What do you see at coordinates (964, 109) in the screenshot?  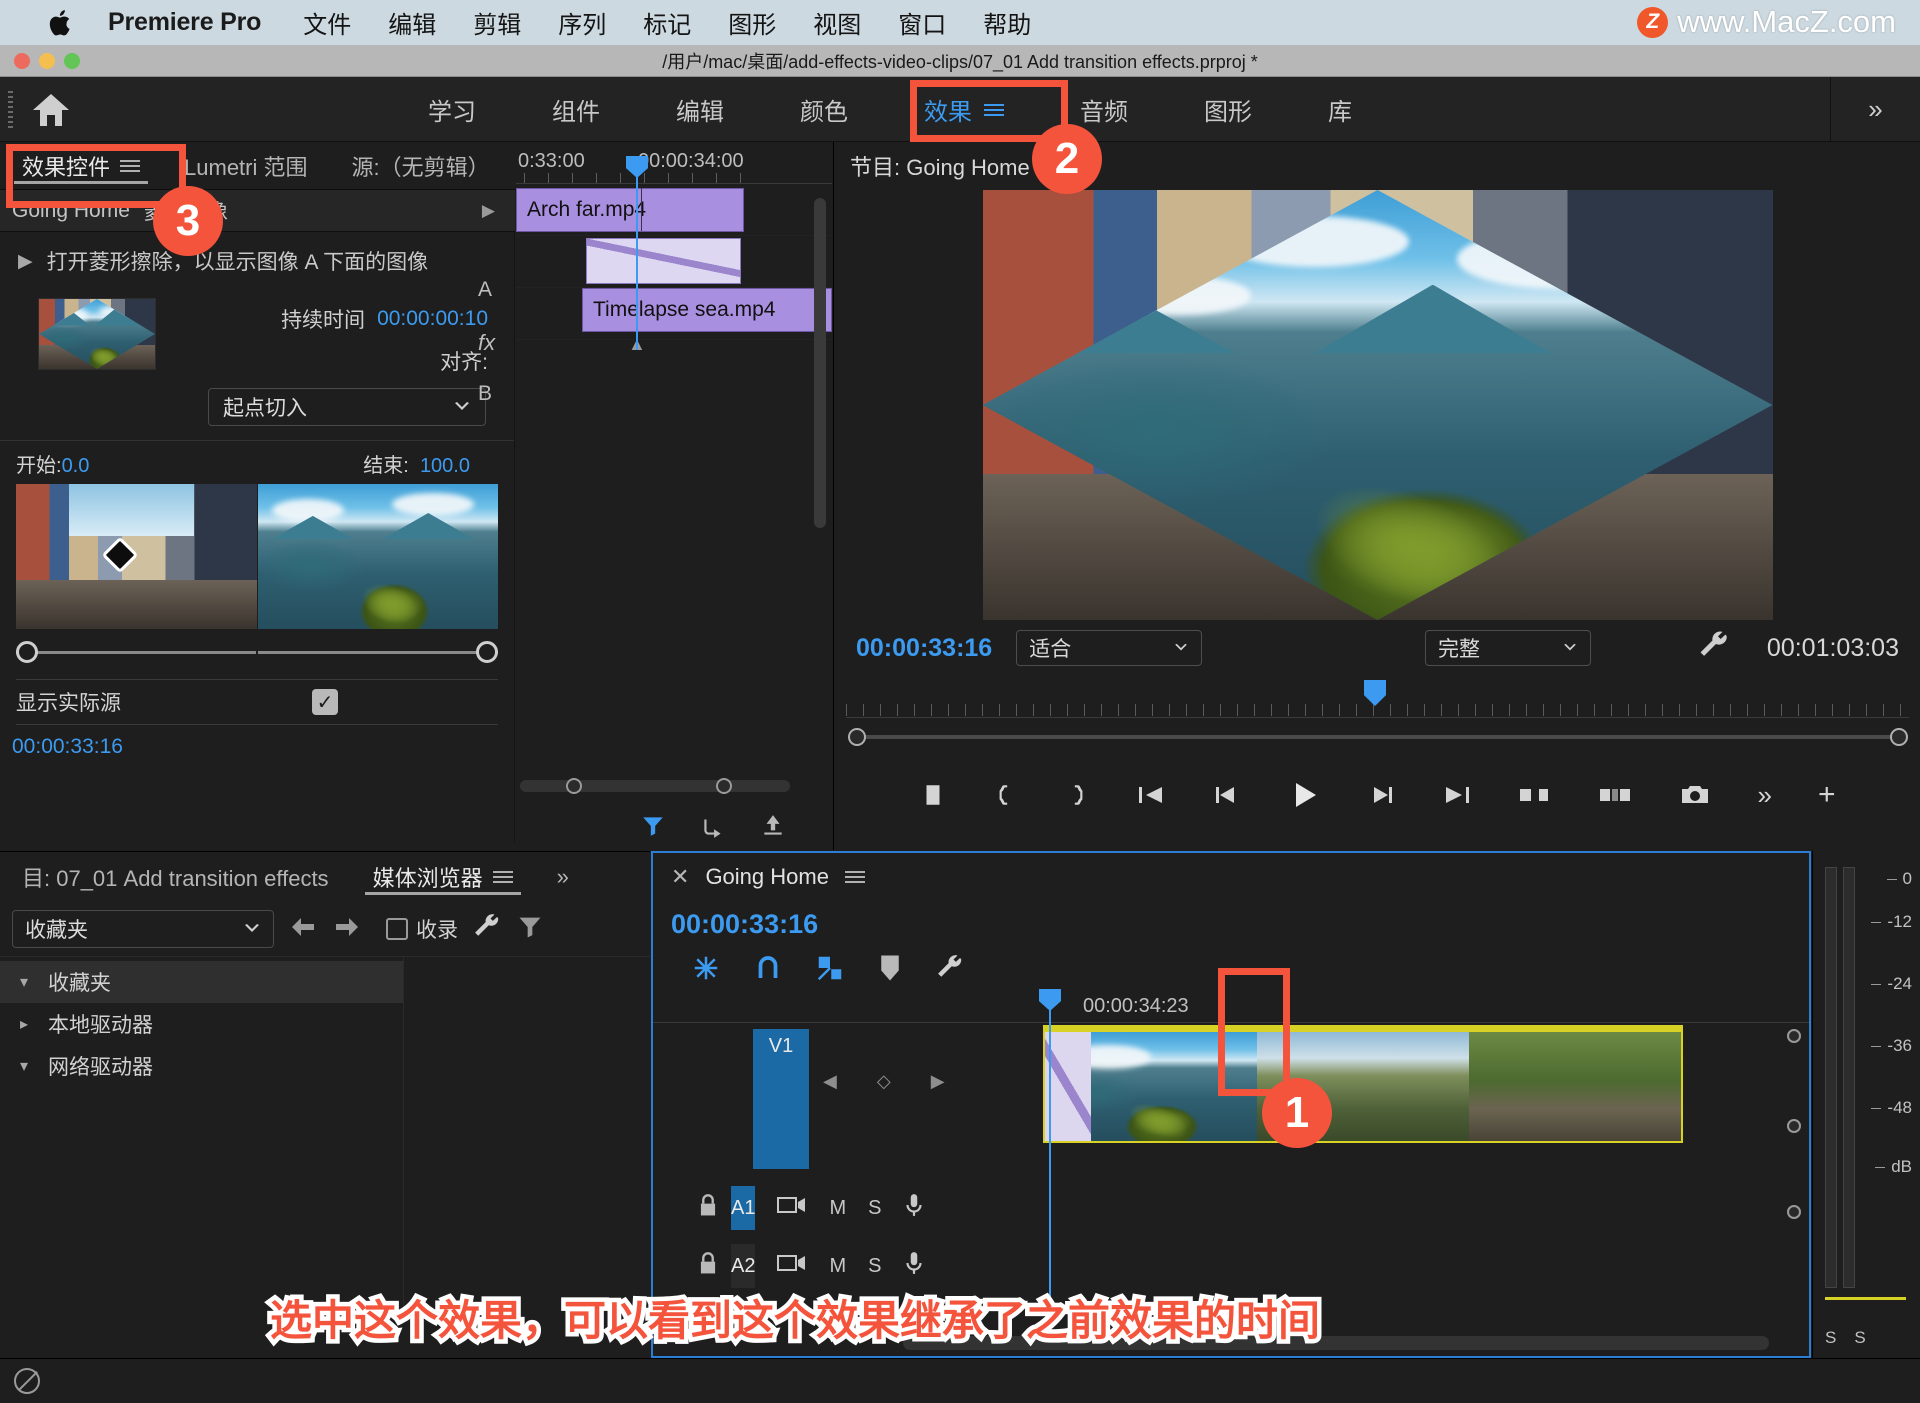 I see `workspace-tab-effects: 效果` at bounding box center [964, 109].